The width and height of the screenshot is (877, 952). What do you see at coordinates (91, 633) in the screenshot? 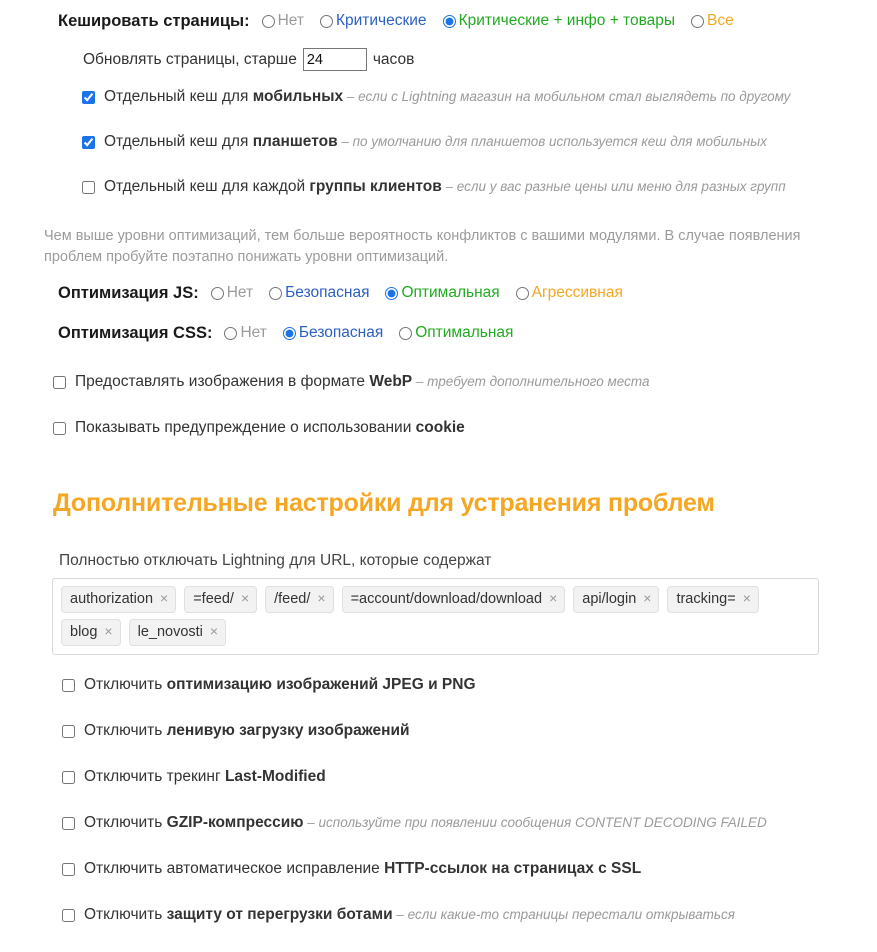
I see `url-tag: blog ×` at bounding box center [91, 633].